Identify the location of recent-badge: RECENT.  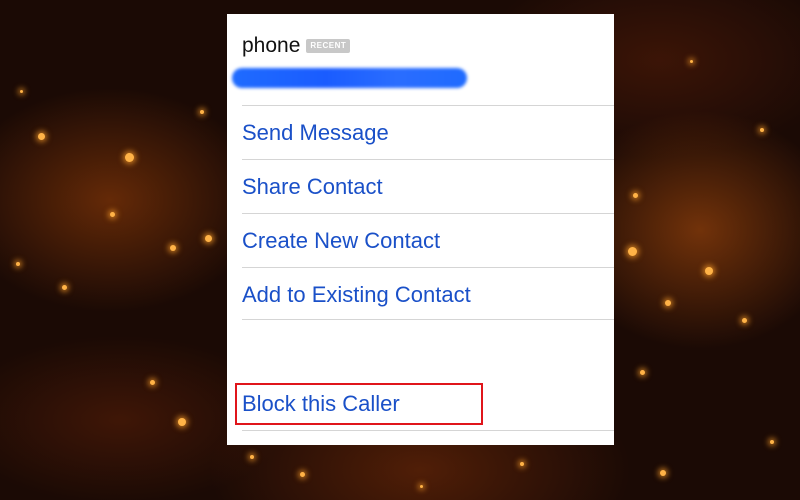
(328, 46).